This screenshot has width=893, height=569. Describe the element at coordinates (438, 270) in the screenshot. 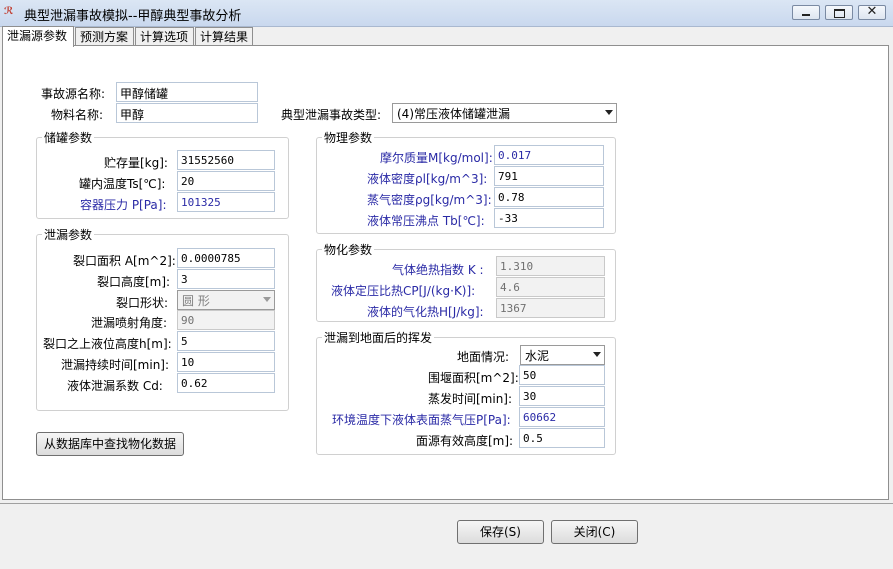

I see `adiabatic-index-label: 气体绝热指数 K :` at that location.